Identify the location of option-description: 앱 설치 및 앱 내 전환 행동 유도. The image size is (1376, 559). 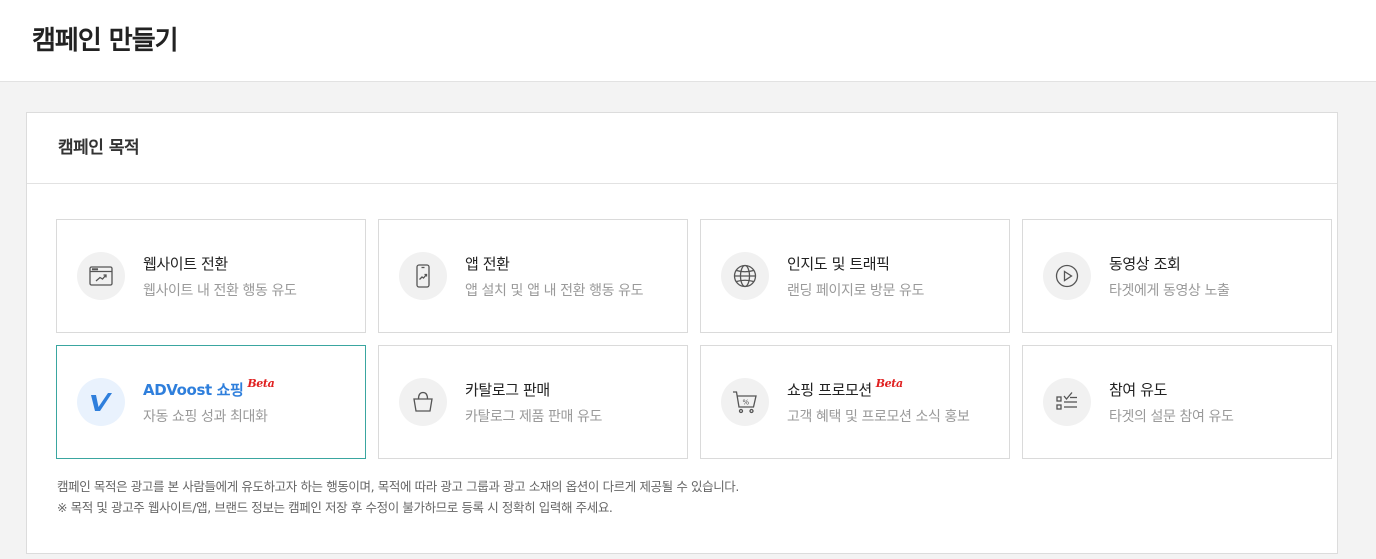
(554, 291).